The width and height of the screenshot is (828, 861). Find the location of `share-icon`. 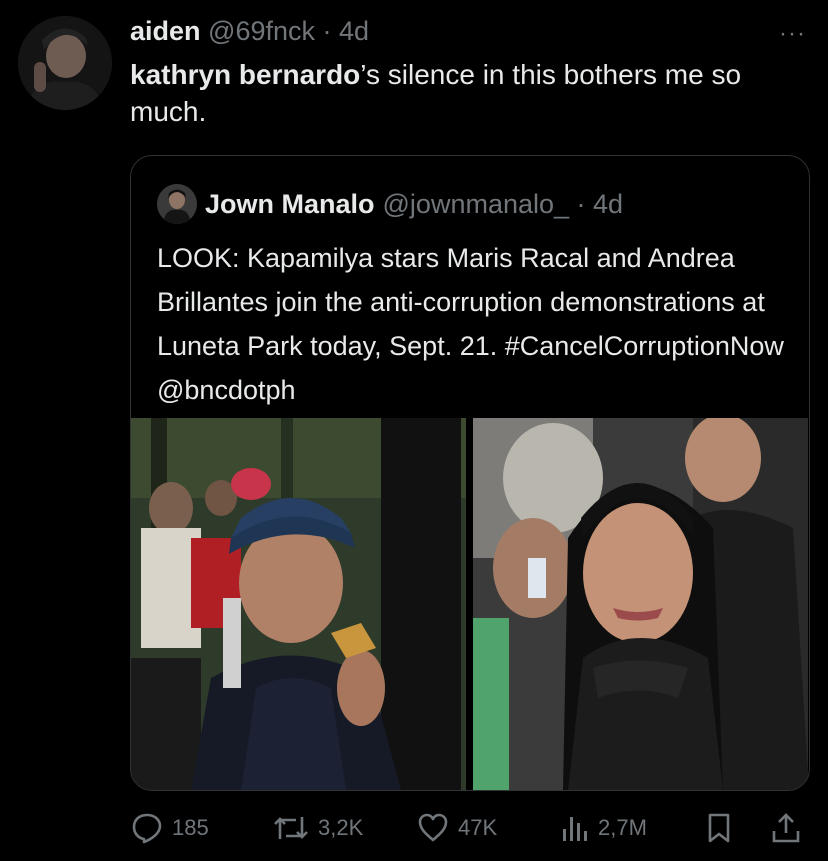

share-icon is located at coordinates (786, 828).